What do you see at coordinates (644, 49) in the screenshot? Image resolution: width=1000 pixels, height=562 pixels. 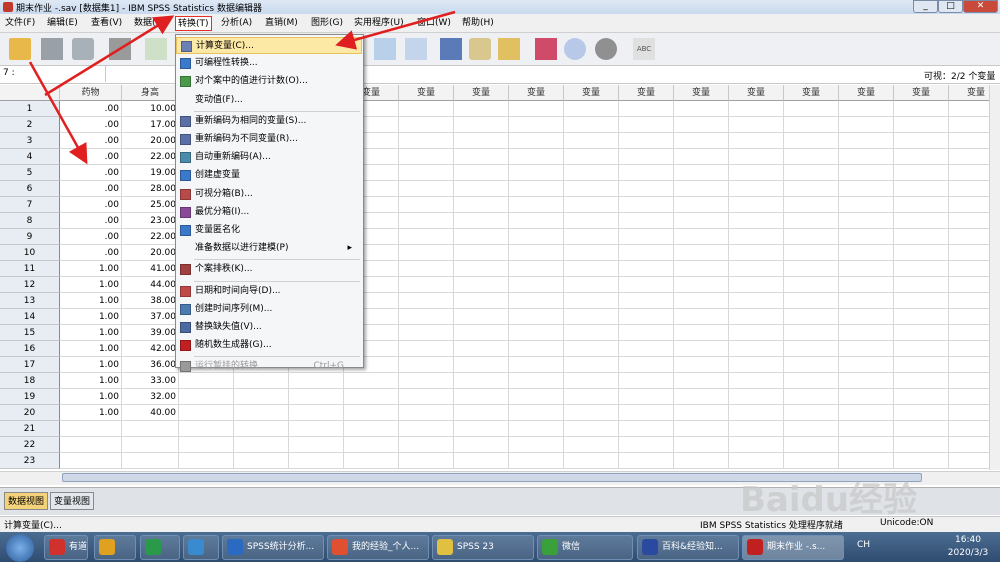 I see `spell-check-icon: ABC` at bounding box center [644, 49].